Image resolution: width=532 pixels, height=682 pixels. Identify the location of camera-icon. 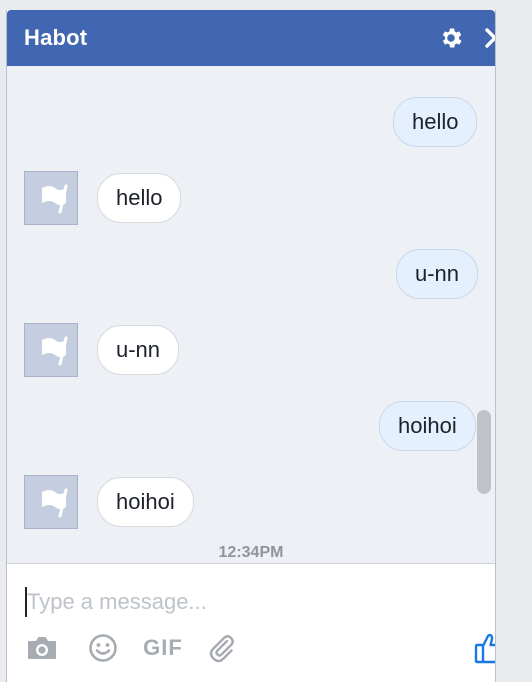
(42, 648).